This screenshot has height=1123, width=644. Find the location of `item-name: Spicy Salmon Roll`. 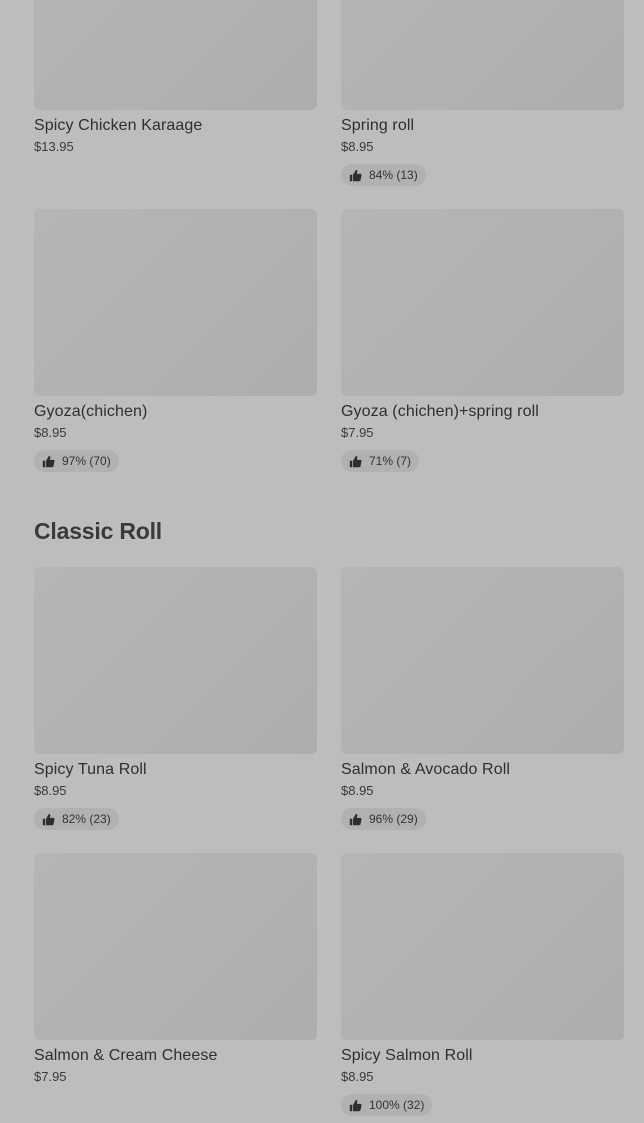

item-name: Spicy Salmon Roll is located at coordinates (407, 1055).